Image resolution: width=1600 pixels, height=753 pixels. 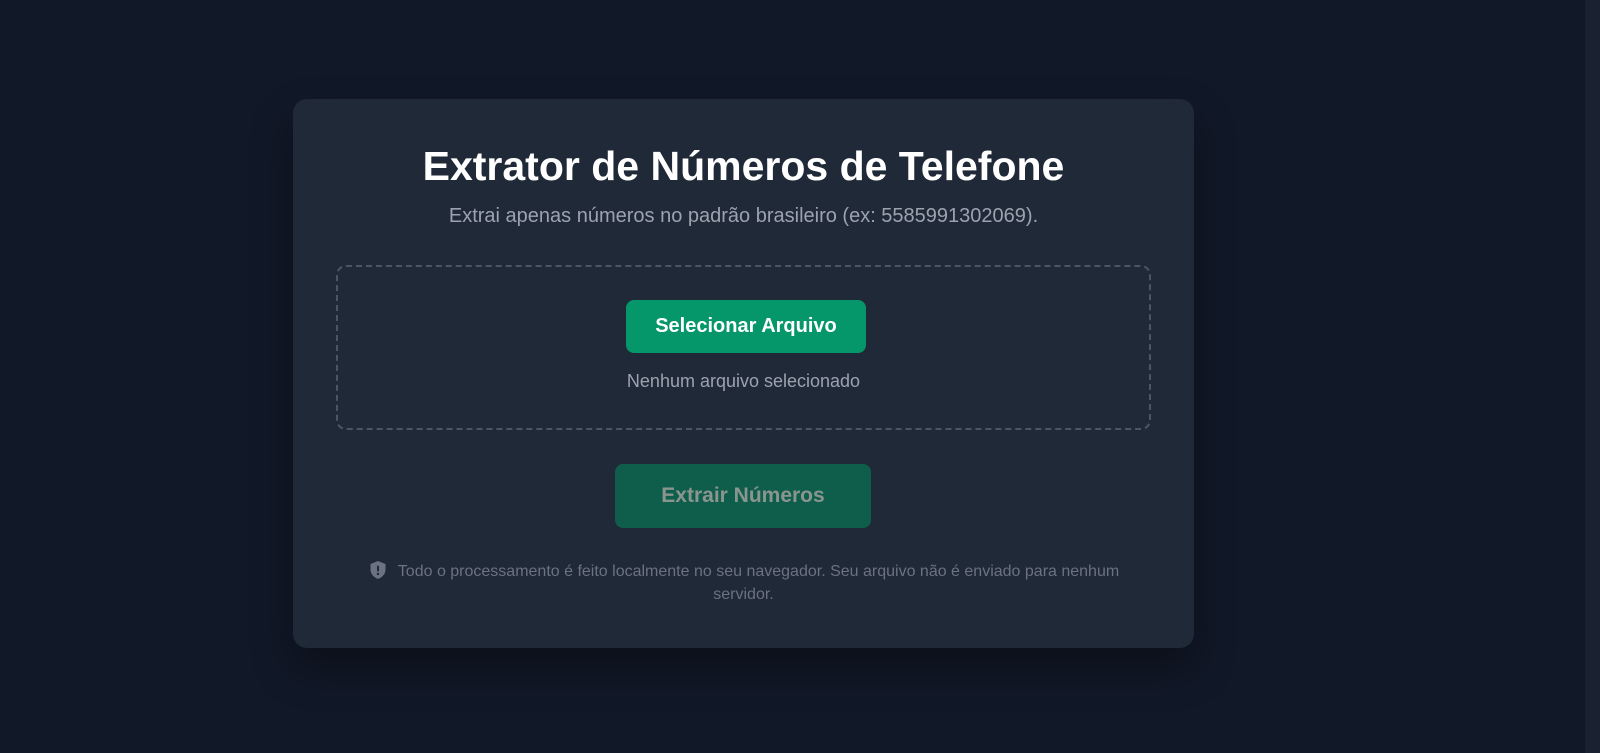 What do you see at coordinates (743, 166) in the screenshot?
I see `page-title: Extrator de Números de Telefone` at bounding box center [743, 166].